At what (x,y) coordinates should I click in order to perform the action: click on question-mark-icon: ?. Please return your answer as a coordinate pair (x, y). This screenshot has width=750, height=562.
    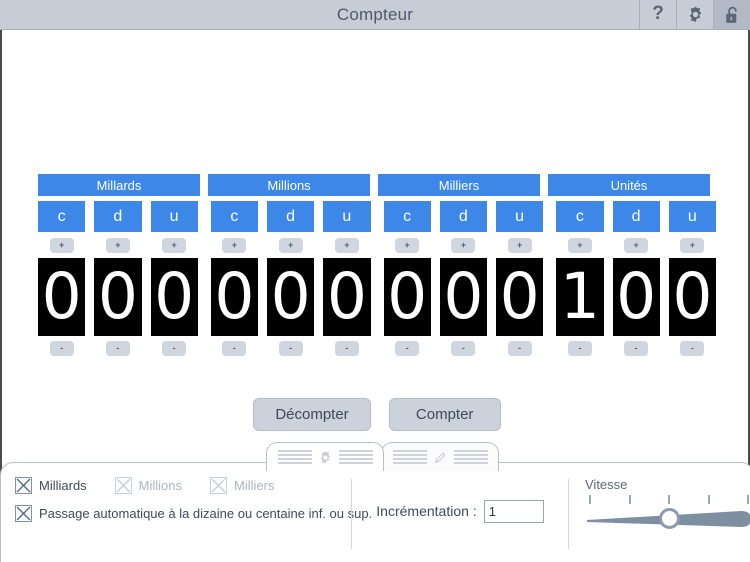
    Looking at the image, I should click on (658, 13).